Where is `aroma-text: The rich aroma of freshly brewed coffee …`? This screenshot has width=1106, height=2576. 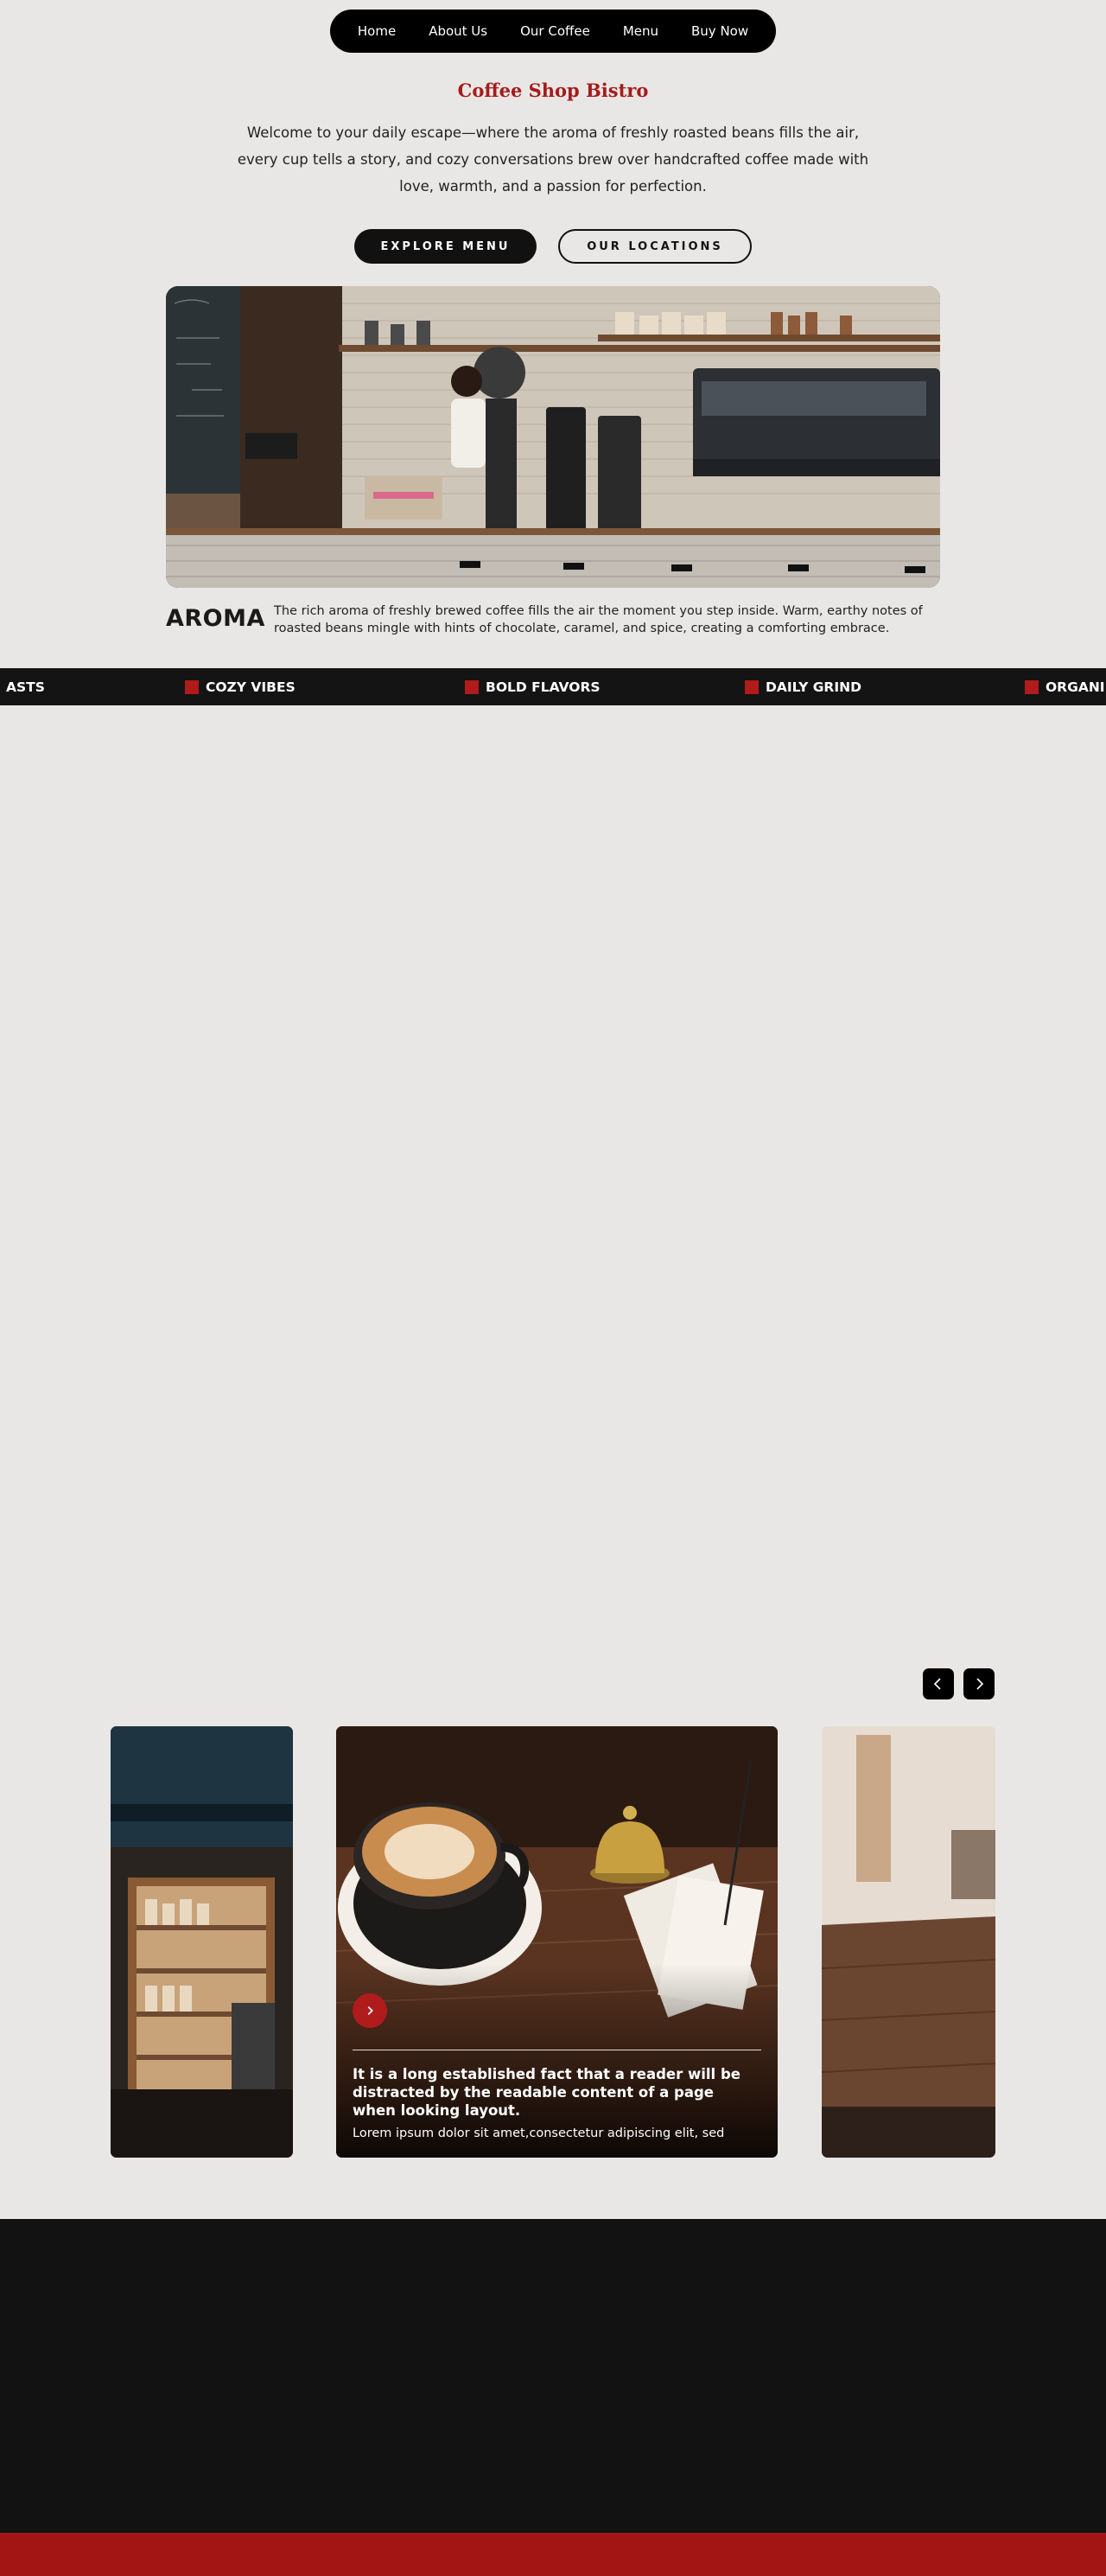
aroma-text: The rich aroma of freshly brewed coffee … is located at coordinates (598, 619).